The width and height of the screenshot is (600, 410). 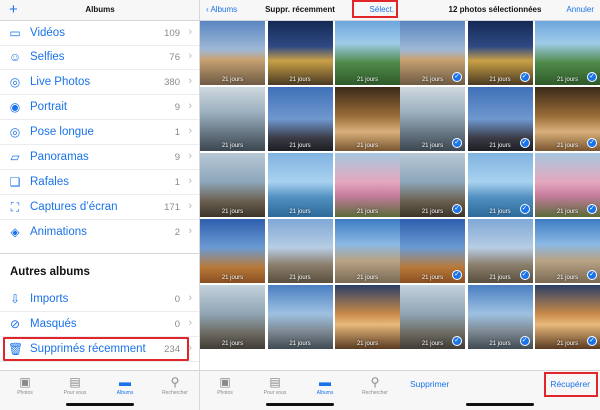 I want to click on tab-label: Photos, so click(x=225, y=393).